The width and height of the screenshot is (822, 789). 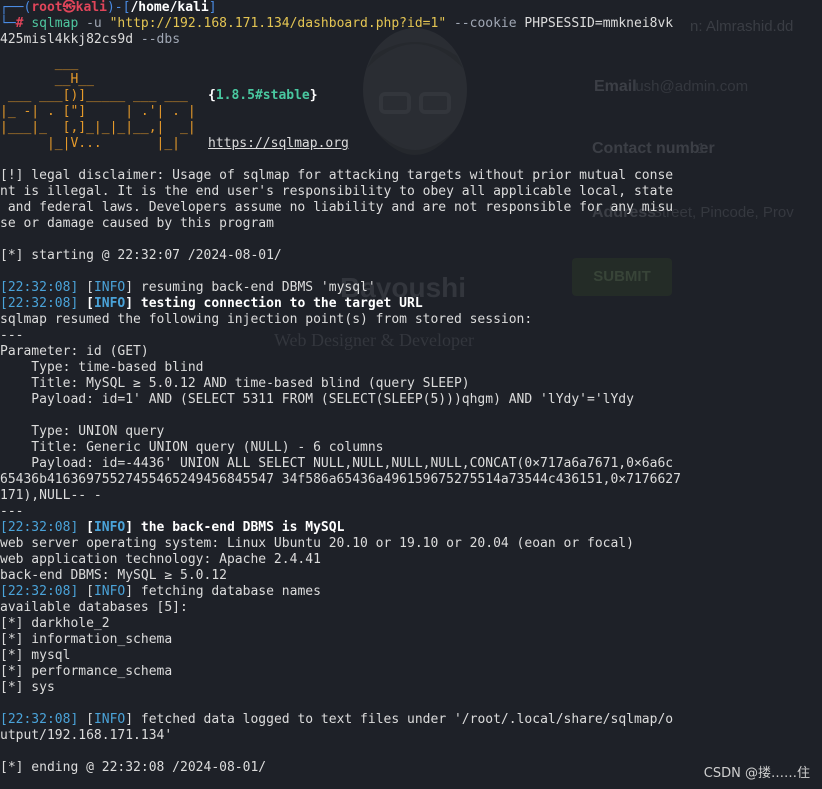 What do you see at coordinates (69, 7) in the screenshot?
I see `prompt-at: ㉿` at bounding box center [69, 7].